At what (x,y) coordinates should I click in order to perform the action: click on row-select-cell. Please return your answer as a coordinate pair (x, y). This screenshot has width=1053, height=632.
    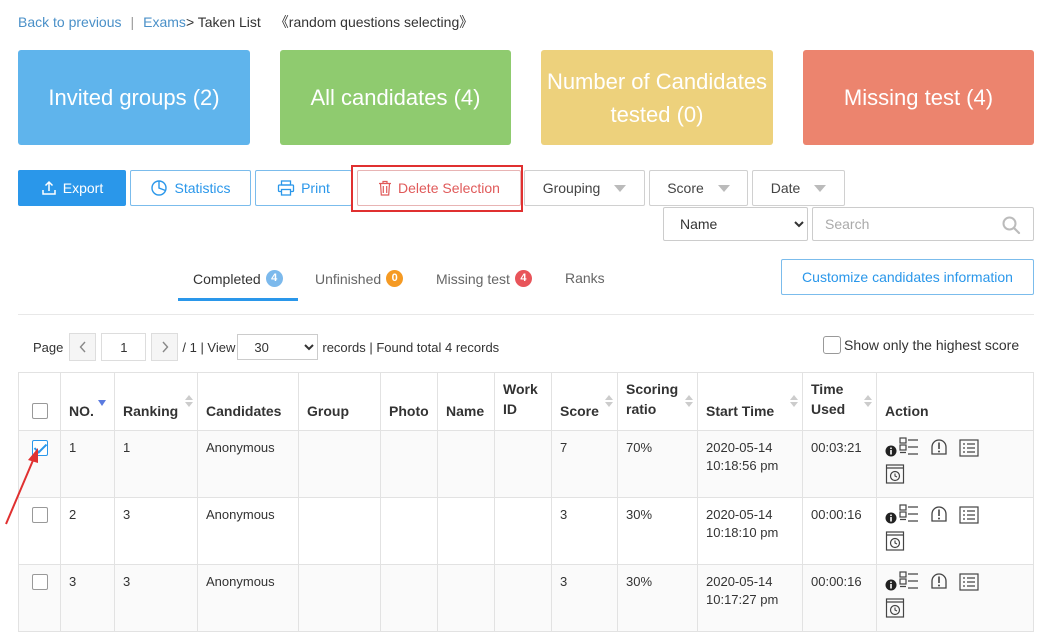
    Looking at the image, I should click on (39, 598).